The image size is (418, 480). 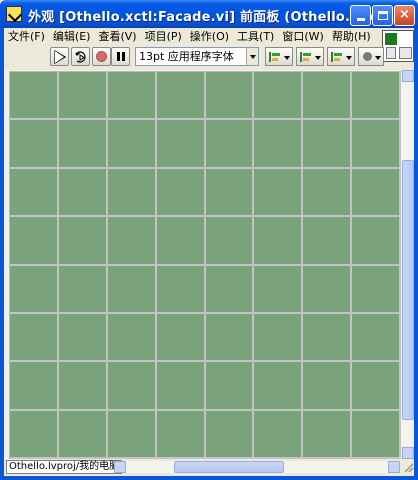 What do you see at coordinates (302, 36) in the screenshot?
I see `menu-window: 窗口(W)` at bounding box center [302, 36].